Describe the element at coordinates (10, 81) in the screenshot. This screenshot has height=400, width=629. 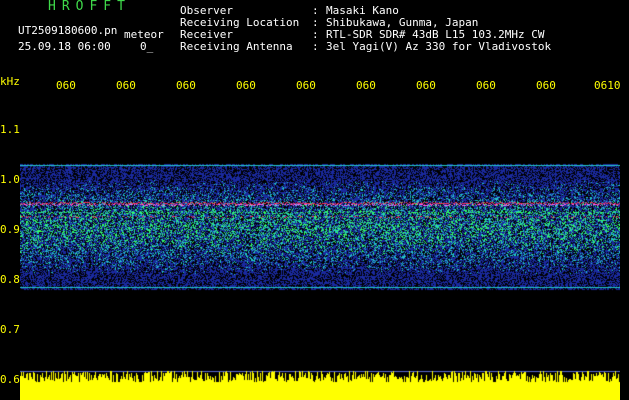
I see `y-unit-label: kHz` at that location.